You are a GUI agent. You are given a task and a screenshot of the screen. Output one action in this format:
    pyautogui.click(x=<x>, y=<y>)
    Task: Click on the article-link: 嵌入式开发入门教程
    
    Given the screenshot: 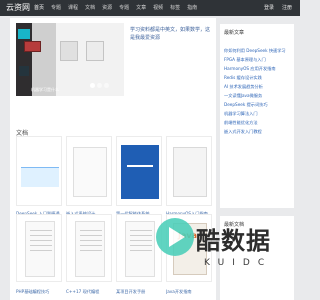 What is the action you would take?
    pyautogui.click(x=257, y=132)
    